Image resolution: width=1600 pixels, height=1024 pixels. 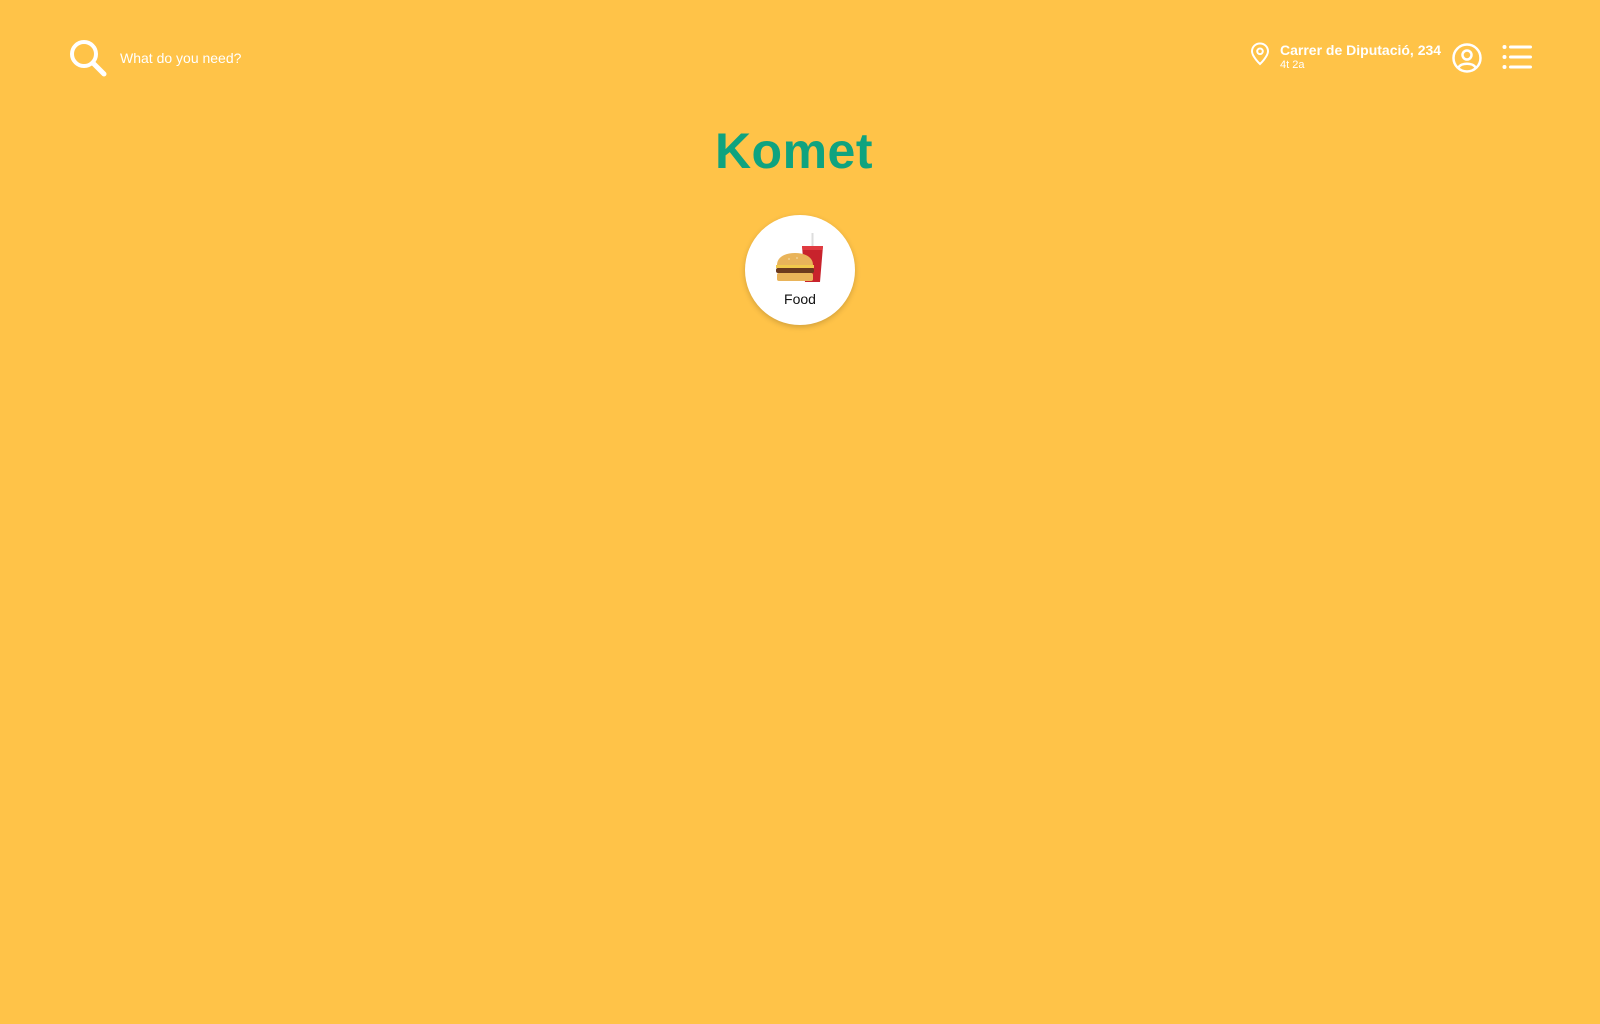 I want to click on account-icon, so click(x=1467, y=58).